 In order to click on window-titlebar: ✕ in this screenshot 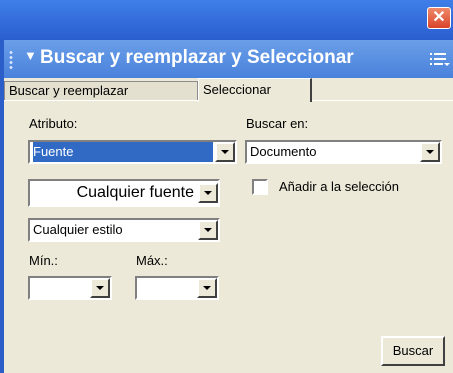, I will do `click(226, 20)`.